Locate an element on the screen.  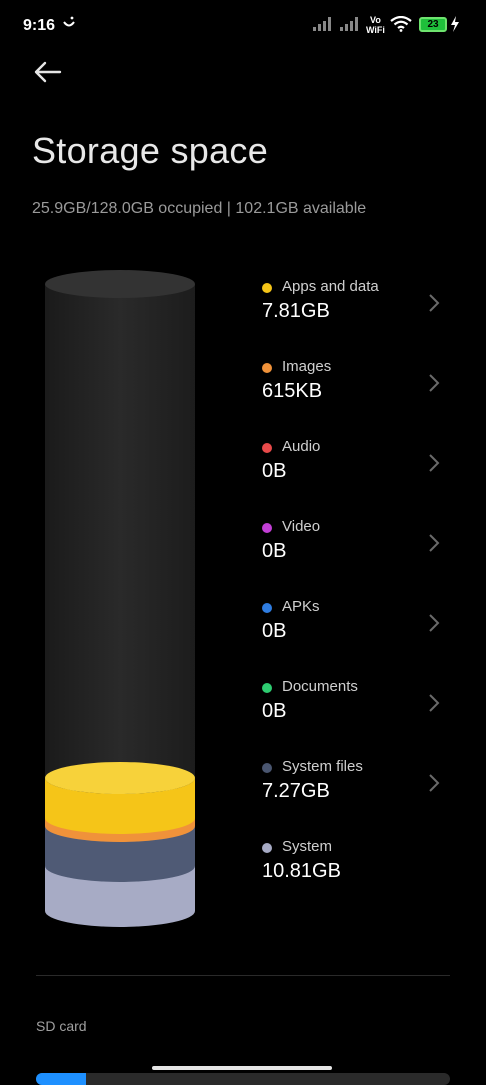
category-item-apps-and-data: Apps and data 7.81GB is located at coordinates (362, 318).